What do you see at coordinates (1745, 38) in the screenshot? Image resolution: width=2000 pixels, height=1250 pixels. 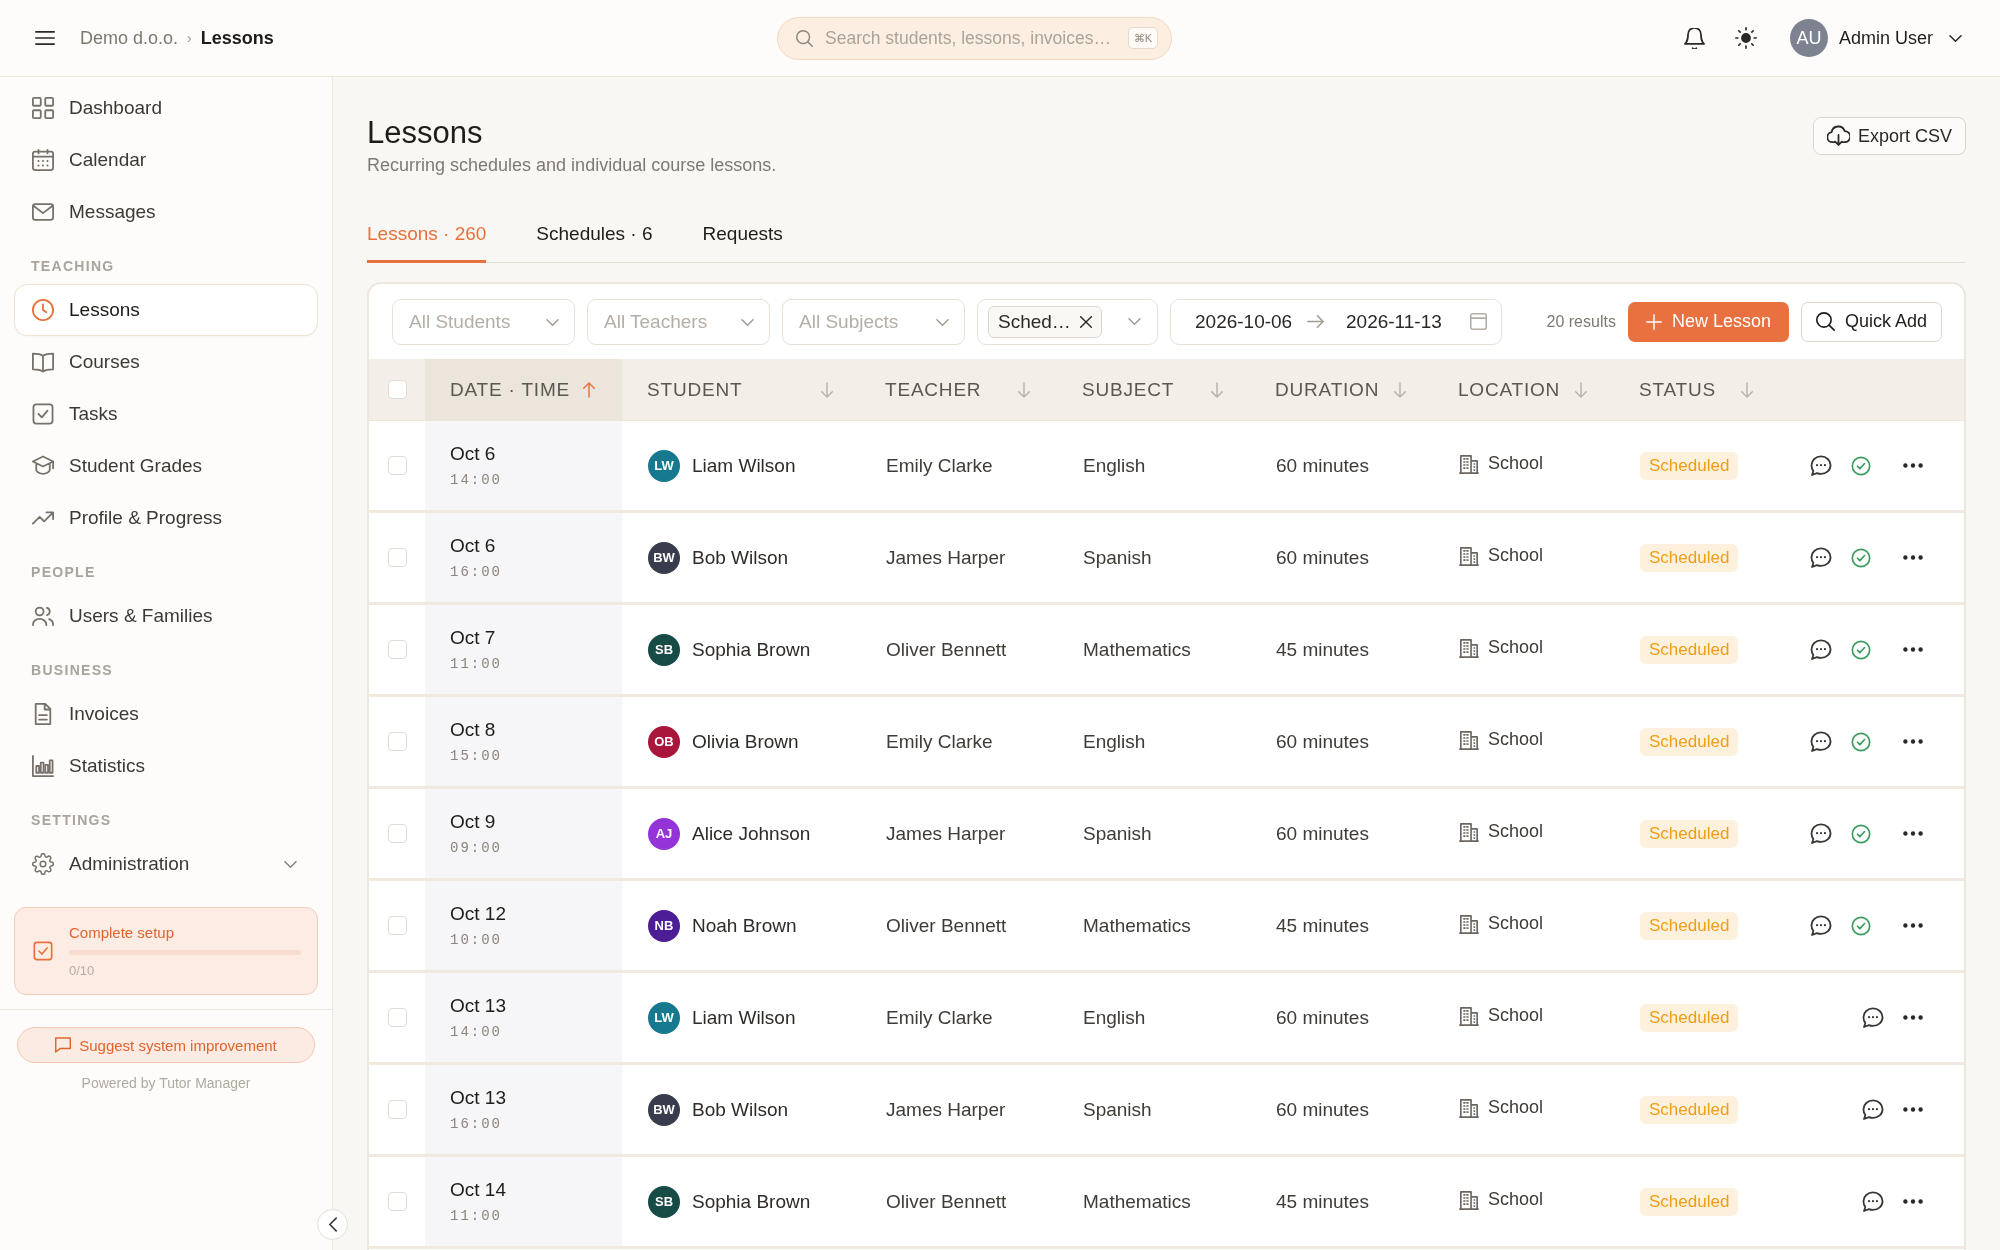 I see `sun-icon` at bounding box center [1745, 38].